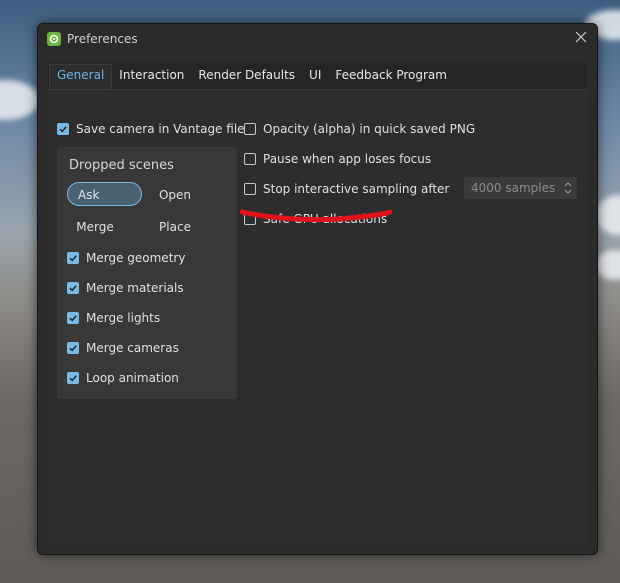 The image size is (620, 583). I want to click on opacity-png-label: Opacity (alpha) in quick saved PNG, so click(369, 129).